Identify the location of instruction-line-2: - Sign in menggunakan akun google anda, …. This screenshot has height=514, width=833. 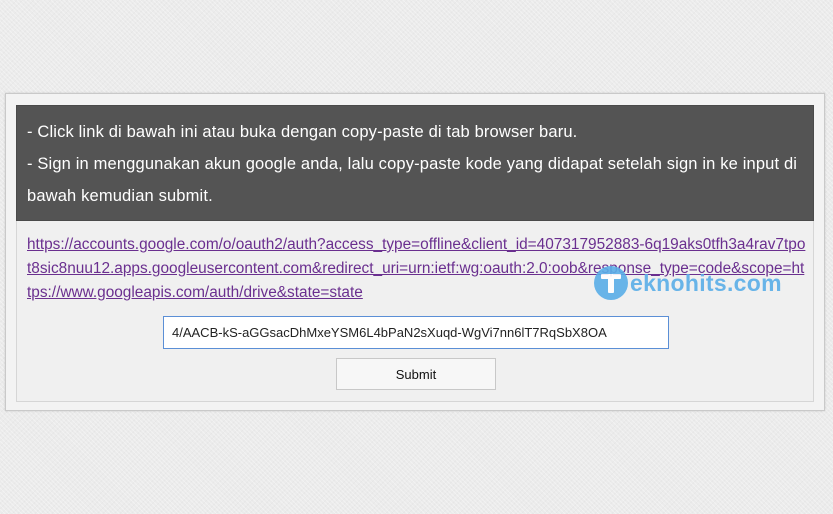
(412, 180).